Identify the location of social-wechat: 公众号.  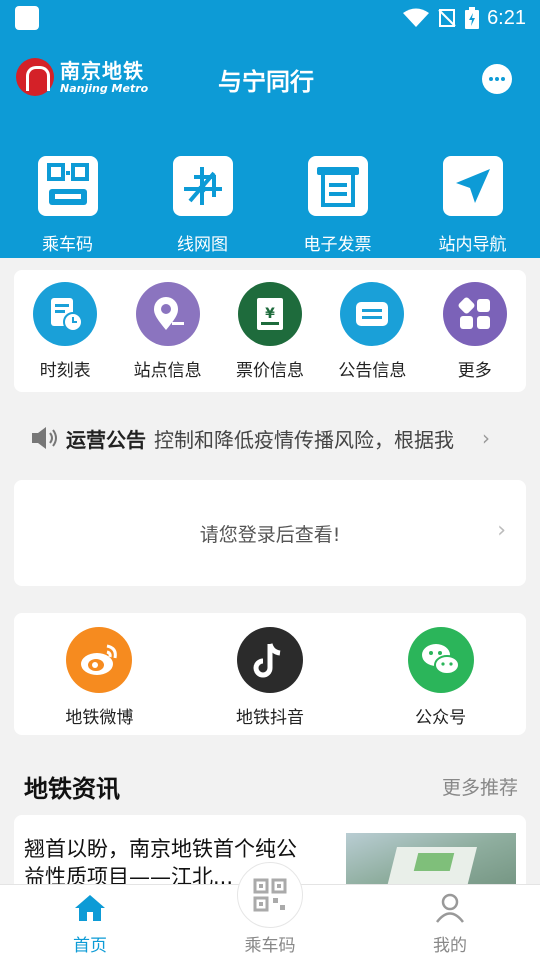
(441, 681).